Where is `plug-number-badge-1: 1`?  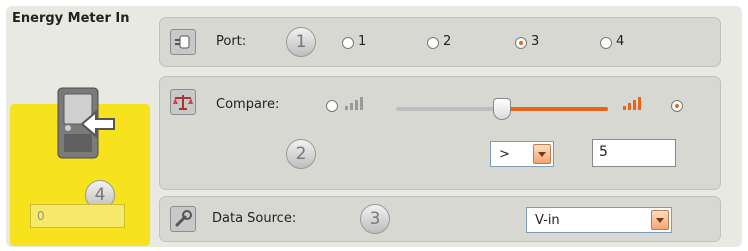 plug-number-badge-1: 1 is located at coordinates (301, 42).